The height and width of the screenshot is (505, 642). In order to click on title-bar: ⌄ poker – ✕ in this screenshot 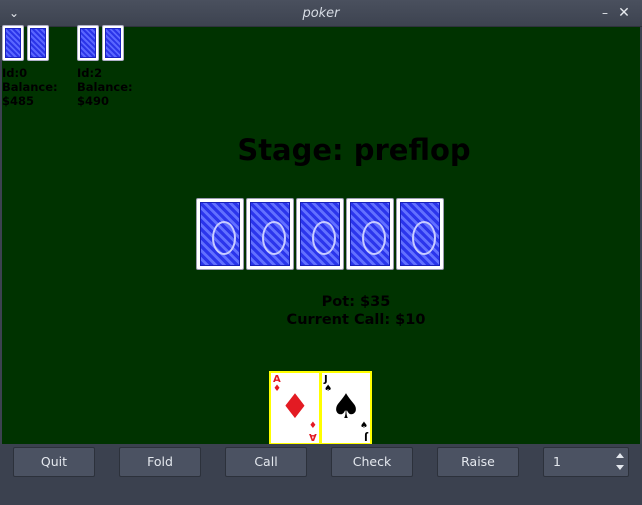, I will do `click(321, 13)`.